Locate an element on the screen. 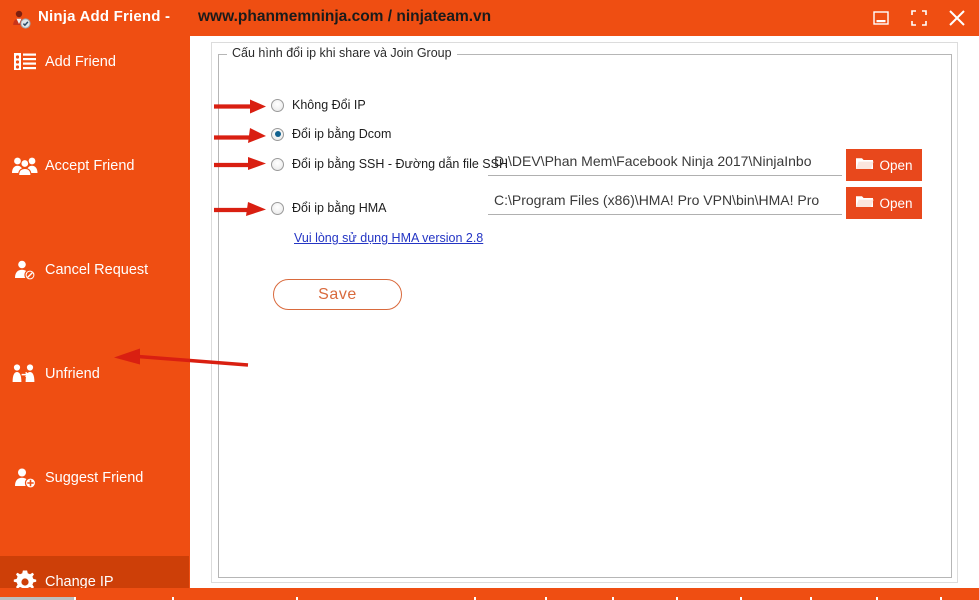  save-button: Save is located at coordinates (337, 294).